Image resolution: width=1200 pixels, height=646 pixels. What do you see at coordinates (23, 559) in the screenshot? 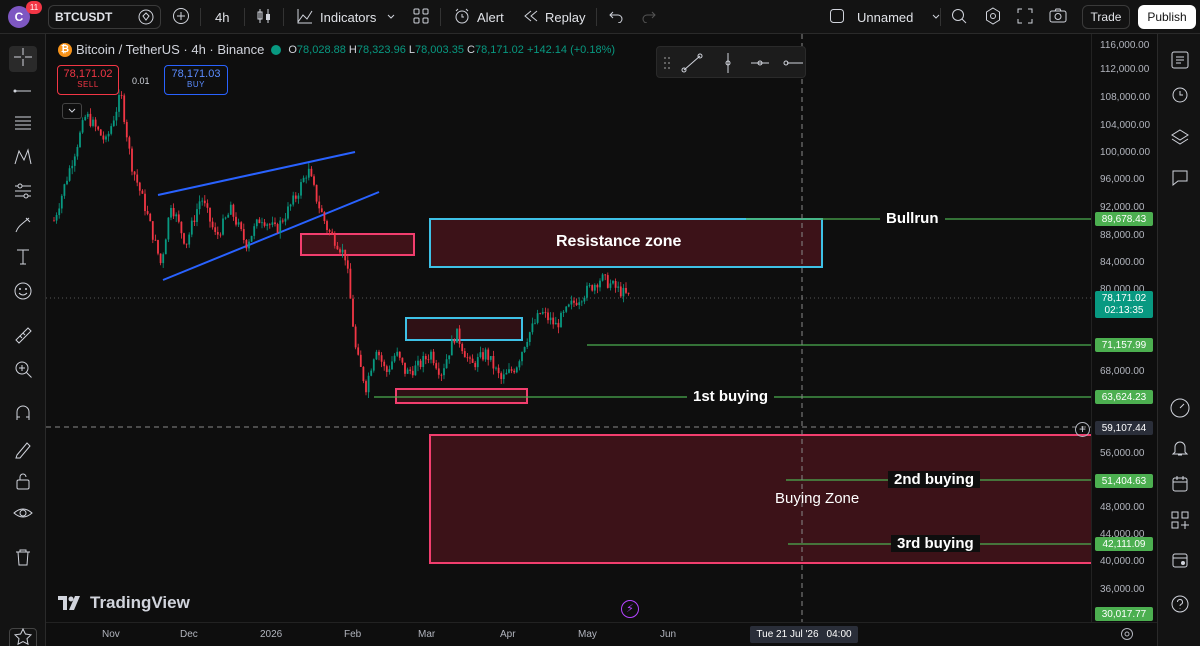
I see `remove-drawings-tool` at bounding box center [23, 559].